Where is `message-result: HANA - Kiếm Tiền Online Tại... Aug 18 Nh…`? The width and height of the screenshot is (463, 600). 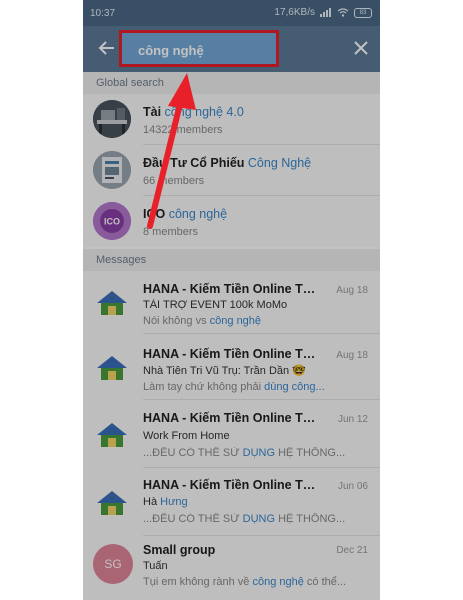
message-result: HANA - Kiếm Tiền Online Tại... Aug 18 Nh… is located at coordinates (231, 367).